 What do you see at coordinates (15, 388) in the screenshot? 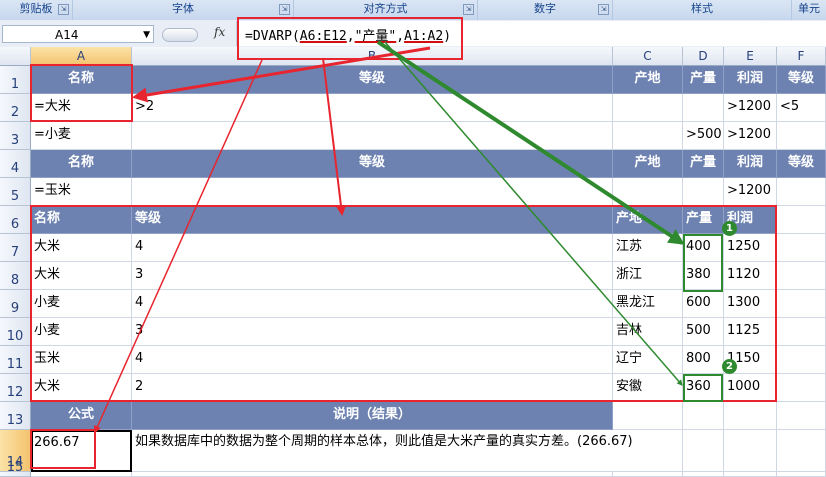
I see `row-header-12: 12` at bounding box center [15, 388].